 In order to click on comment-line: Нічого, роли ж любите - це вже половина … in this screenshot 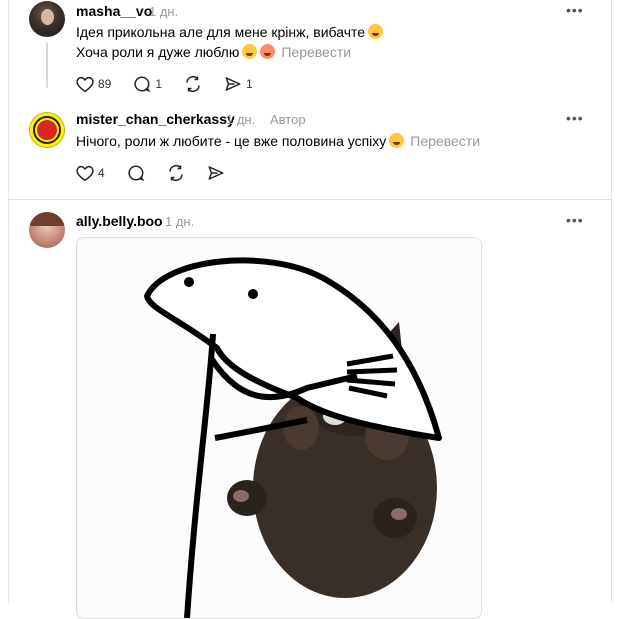, I will do `click(231, 141)`.